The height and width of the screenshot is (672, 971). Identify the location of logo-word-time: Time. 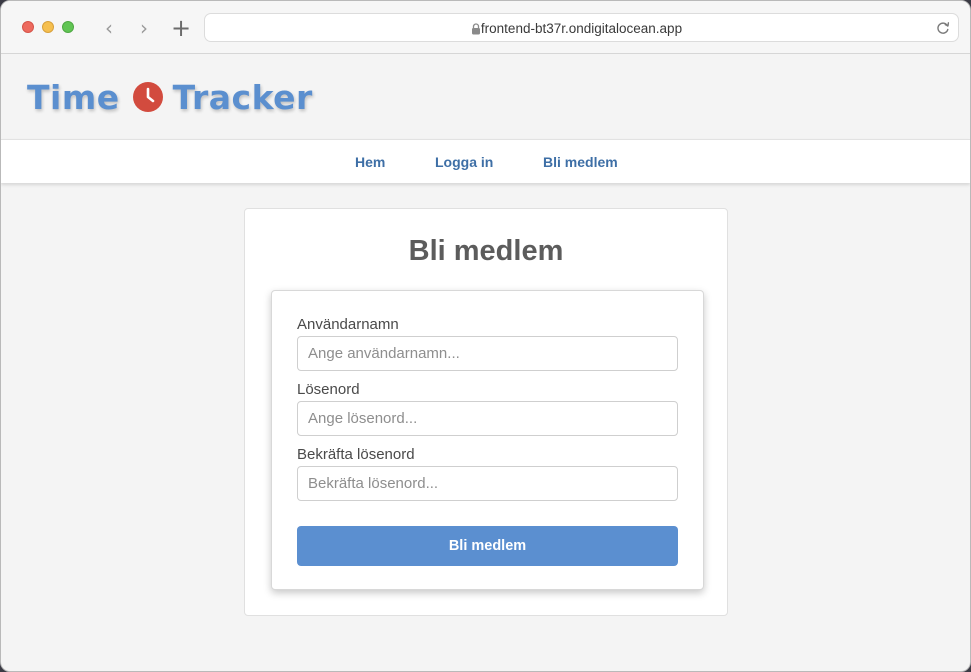
(73, 97).